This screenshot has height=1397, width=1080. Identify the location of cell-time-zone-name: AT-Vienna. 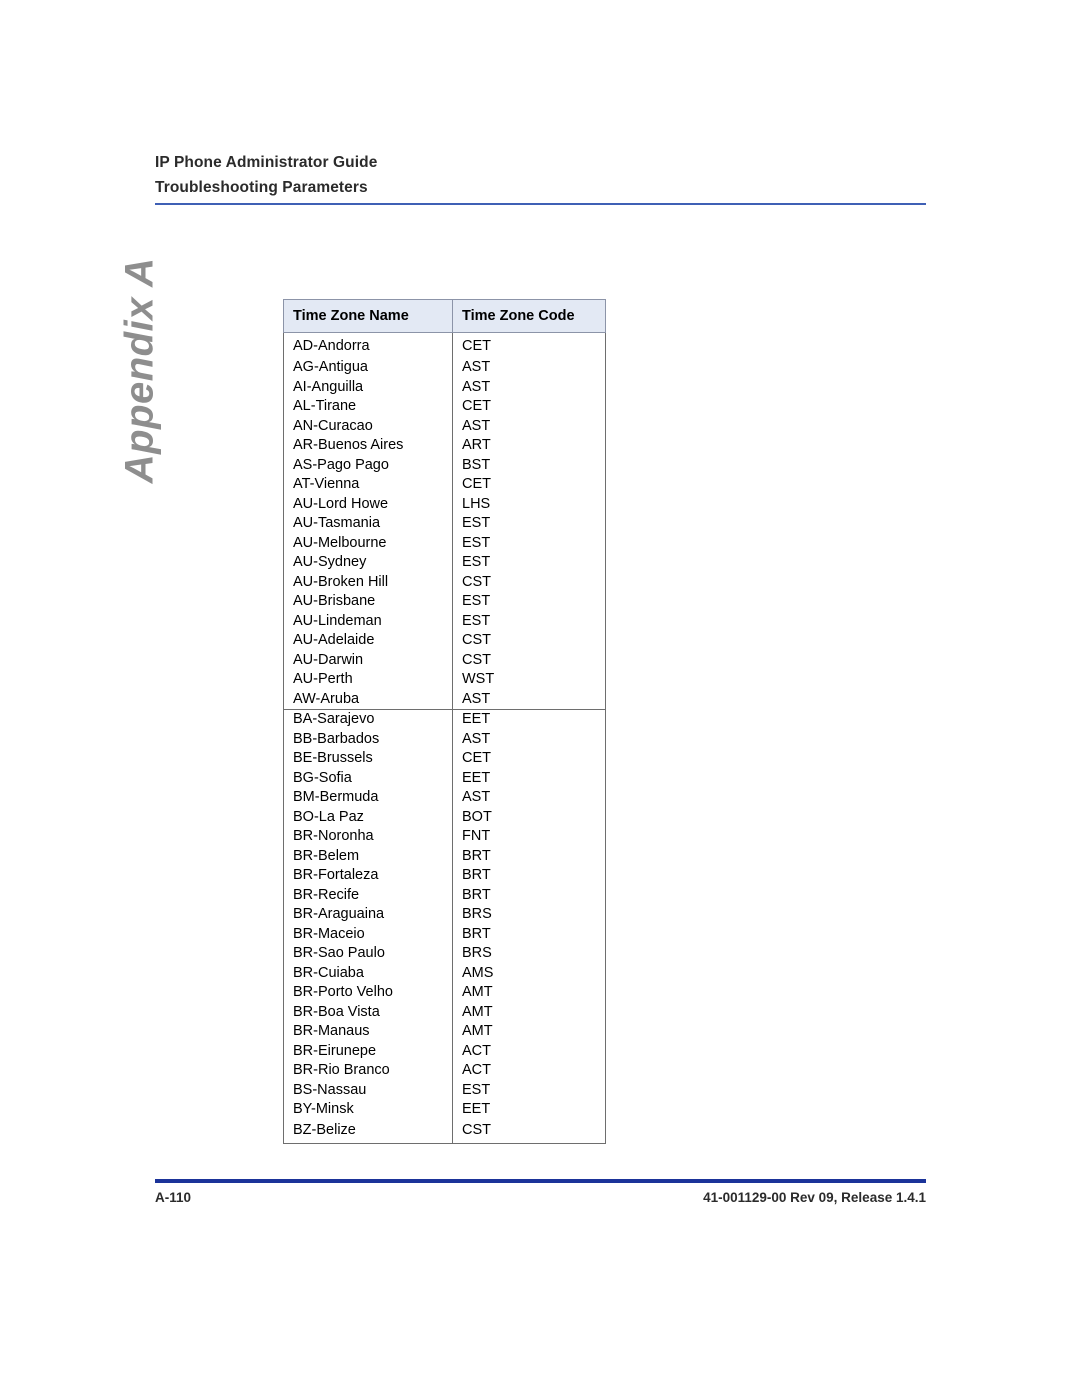
(368, 485).